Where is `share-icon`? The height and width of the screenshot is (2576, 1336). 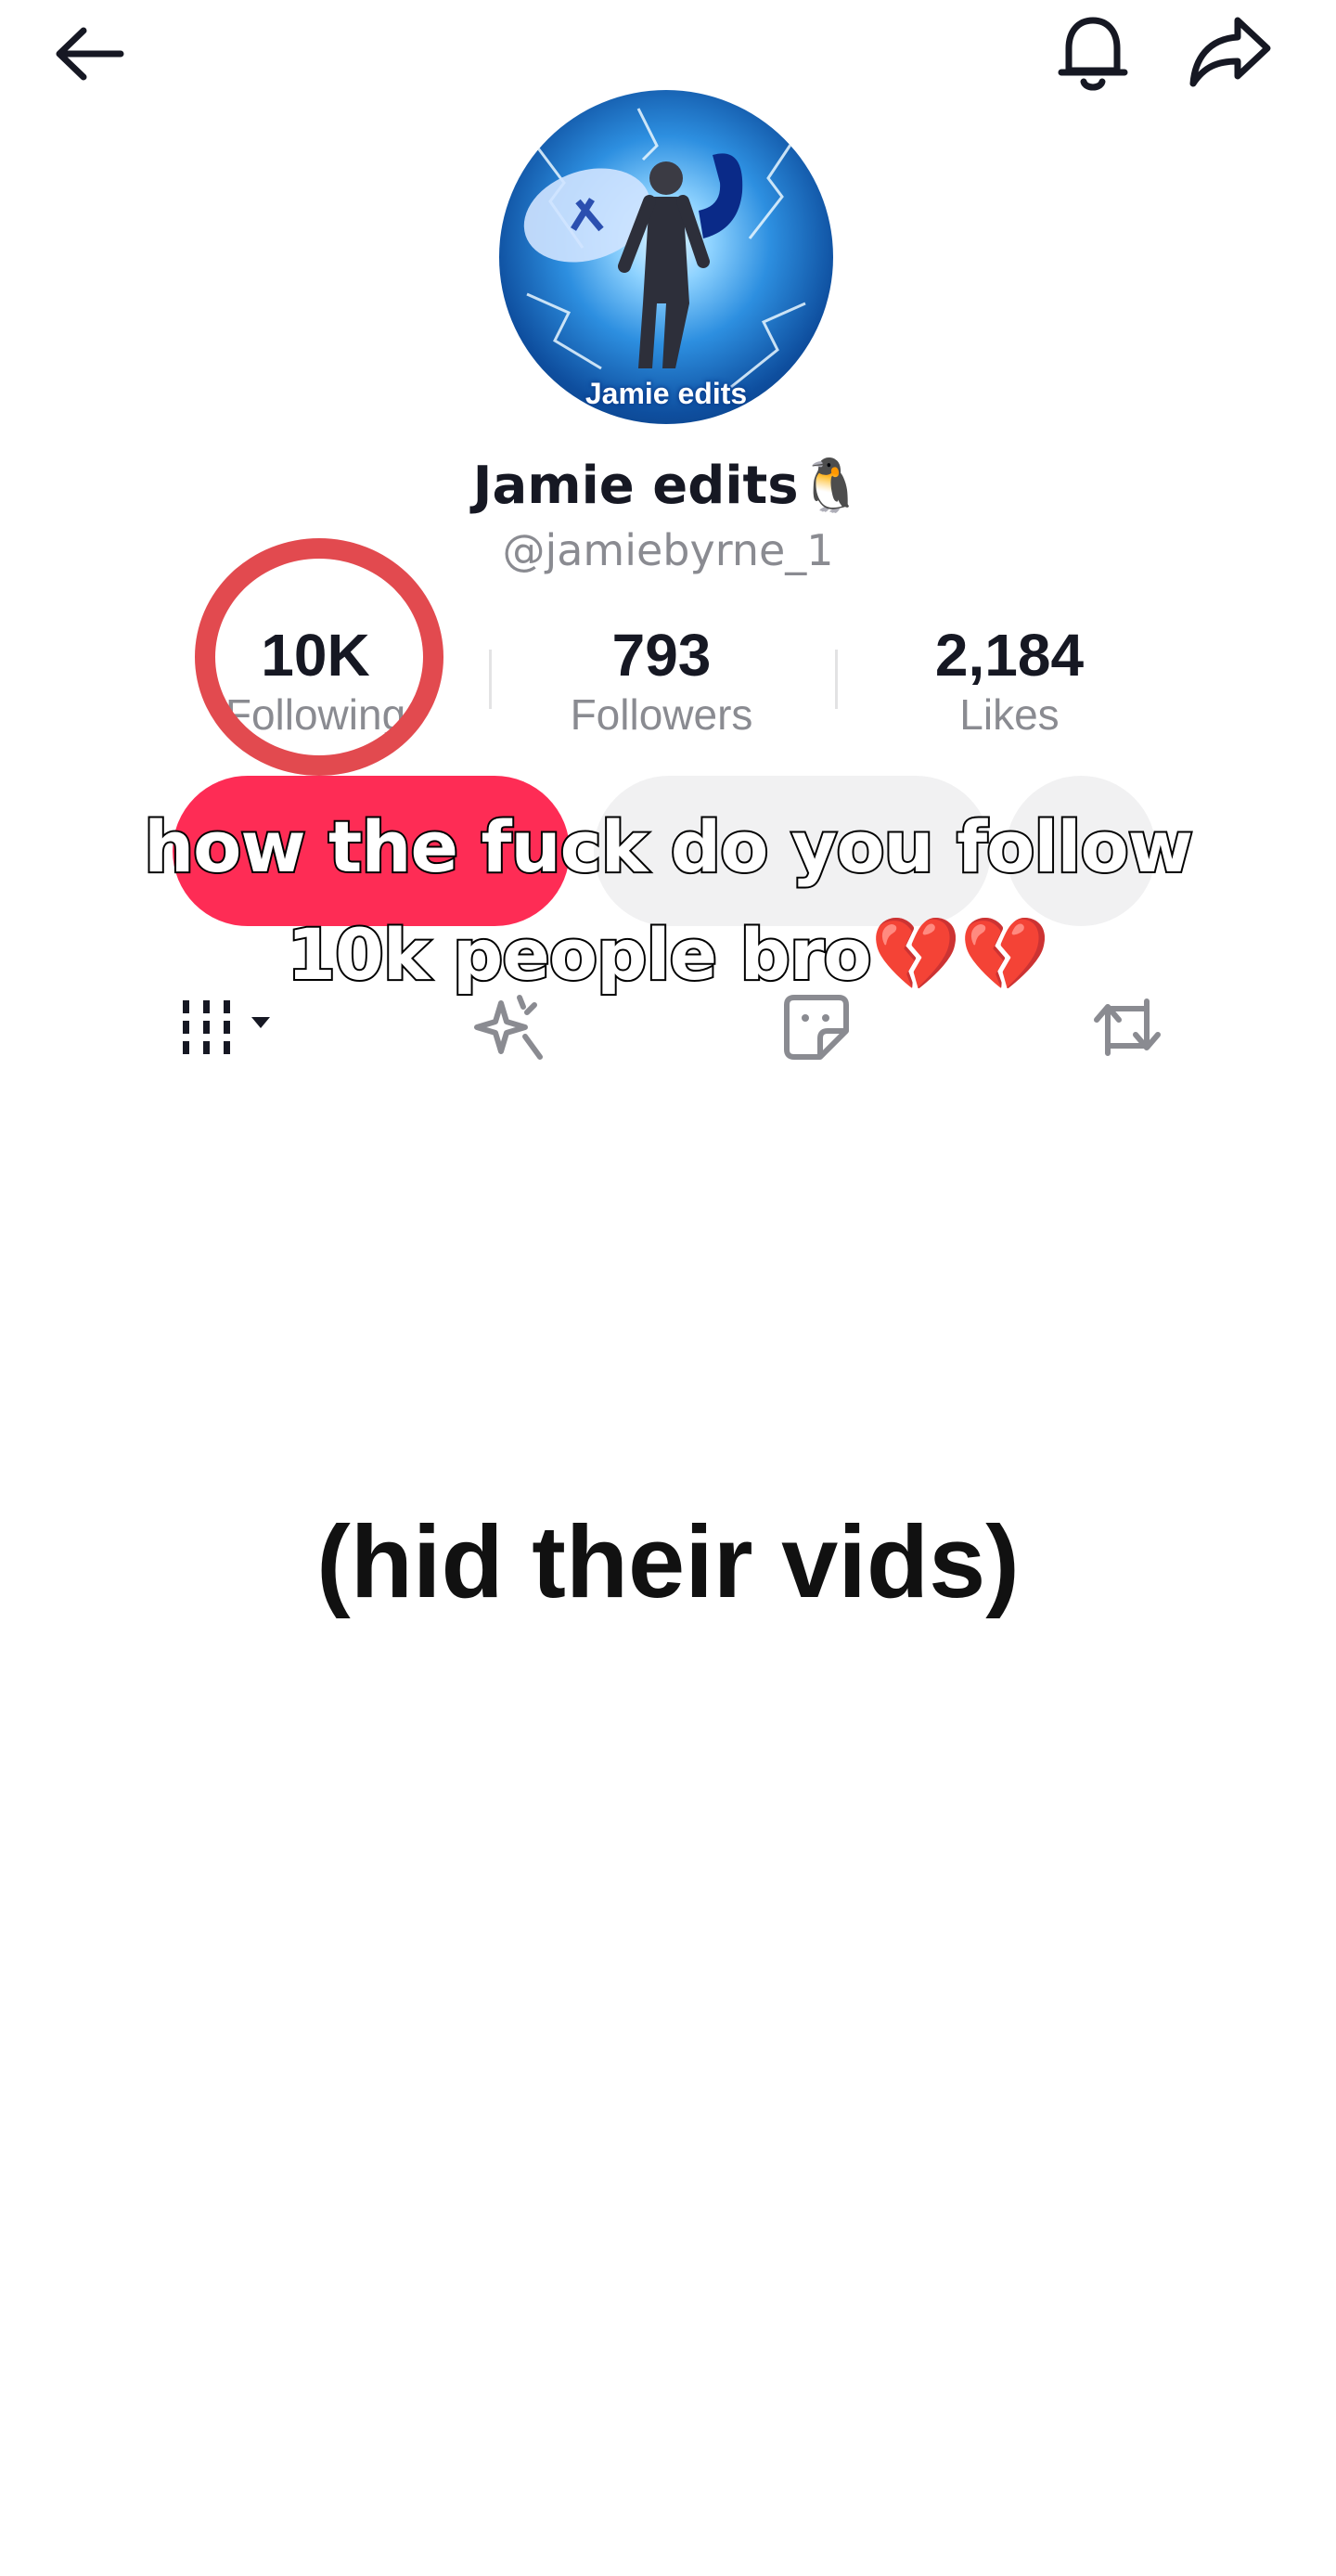
share-icon is located at coordinates (1230, 52).